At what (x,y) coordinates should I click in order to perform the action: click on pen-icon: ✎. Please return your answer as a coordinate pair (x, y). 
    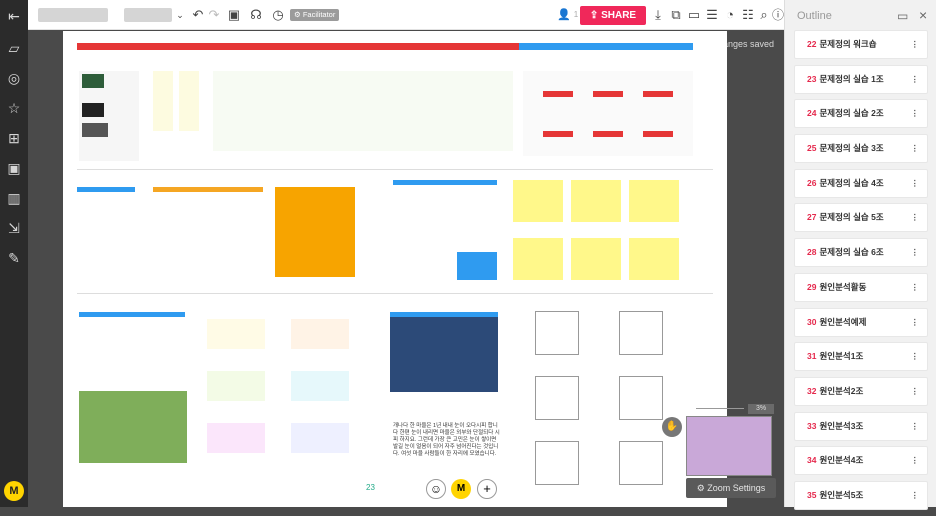
    Looking at the image, I should click on (14, 258).